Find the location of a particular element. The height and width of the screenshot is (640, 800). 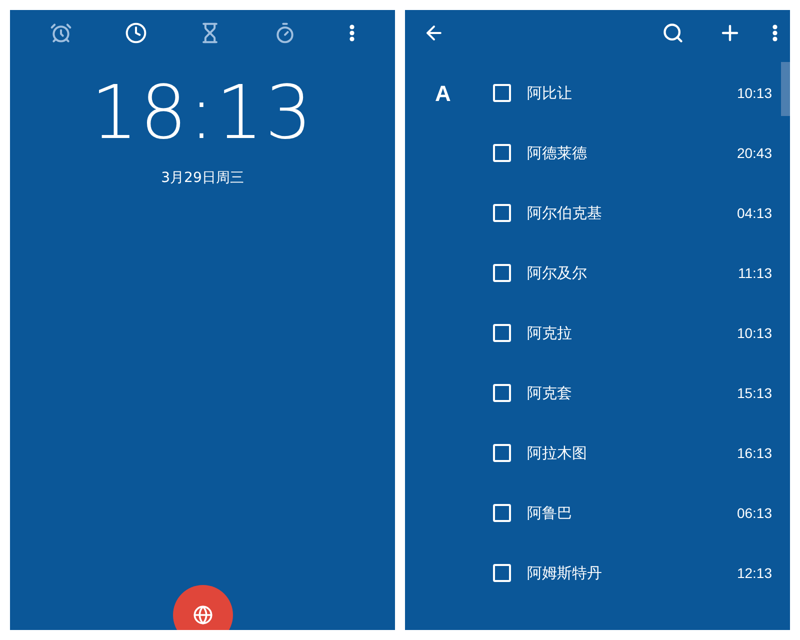

city-time: 11:13 is located at coordinates (755, 273).